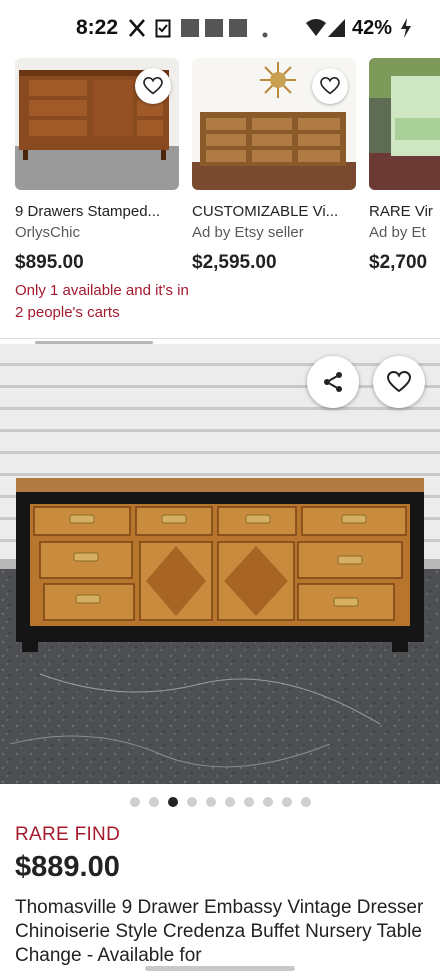 This screenshot has width=440, height=979. What do you see at coordinates (49, 262) in the screenshot?
I see `card-price: $895.00` at bounding box center [49, 262].